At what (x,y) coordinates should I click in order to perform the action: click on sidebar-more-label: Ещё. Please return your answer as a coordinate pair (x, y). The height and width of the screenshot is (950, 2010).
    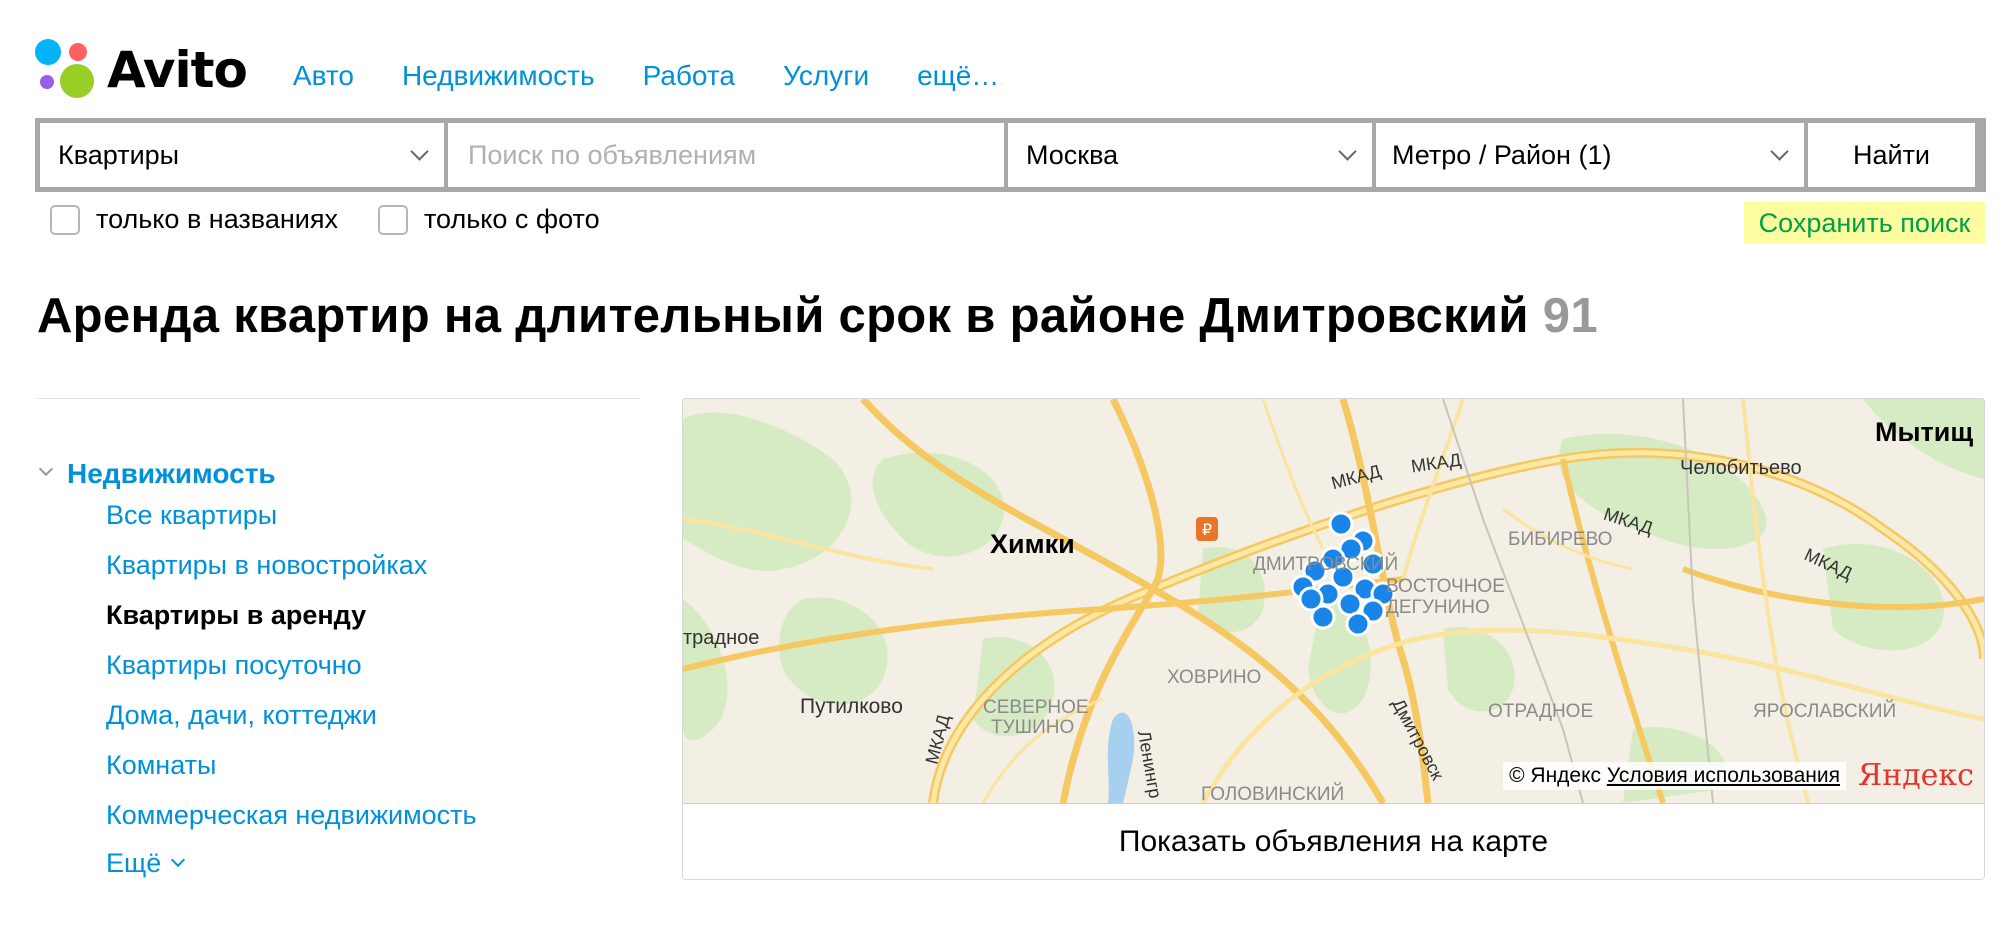
    Looking at the image, I should click on (134, 862).